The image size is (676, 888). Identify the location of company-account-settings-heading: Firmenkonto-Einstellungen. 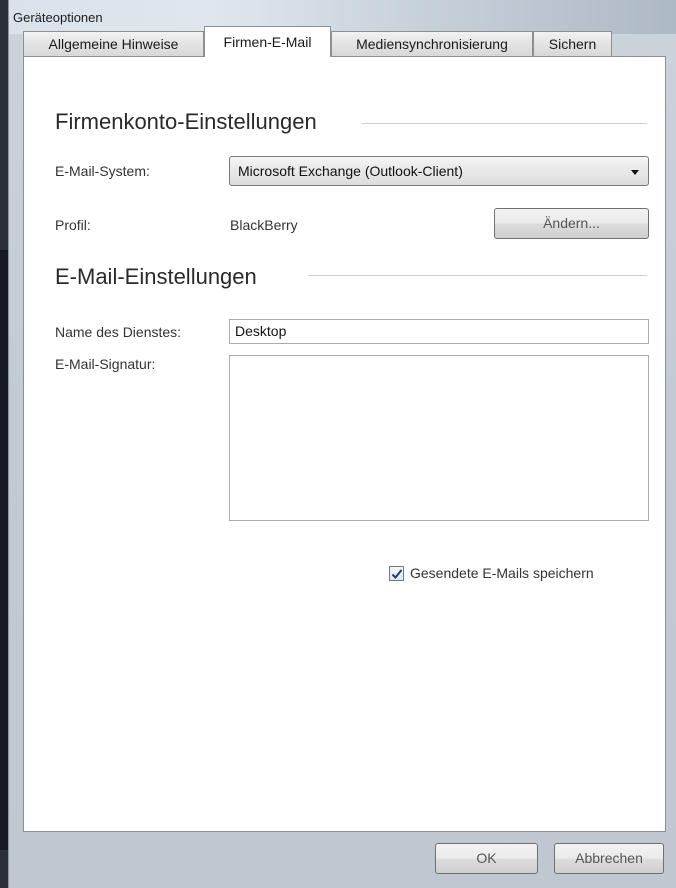
(186, 121).